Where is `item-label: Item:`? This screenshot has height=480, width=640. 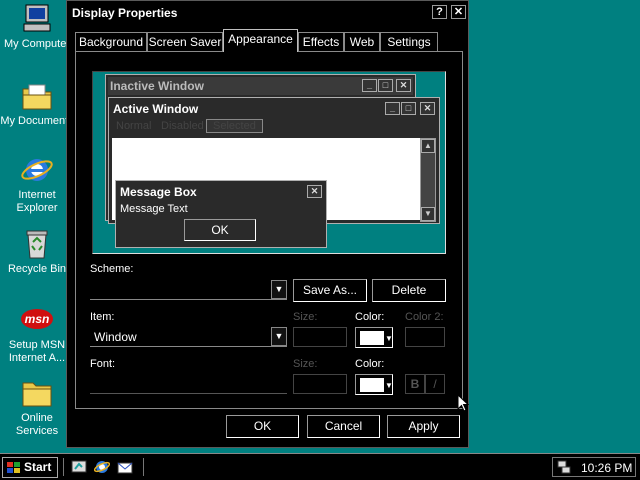 item-label: Item: is located at coordinates (102, 317).